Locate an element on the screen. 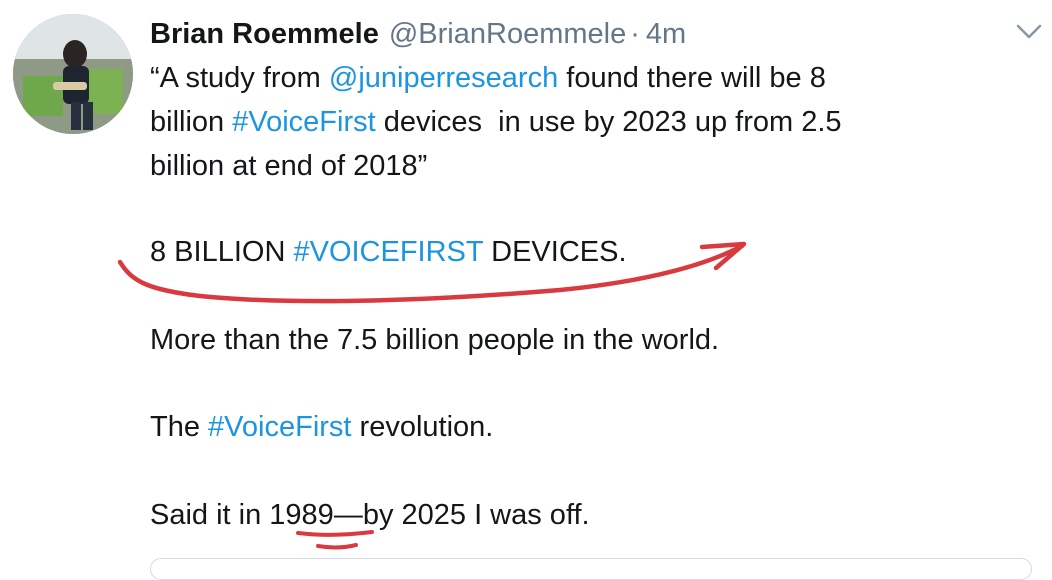 This screenshot has width=1052, height=580. text-segment: revolution. is located at coordinates (422, 427).